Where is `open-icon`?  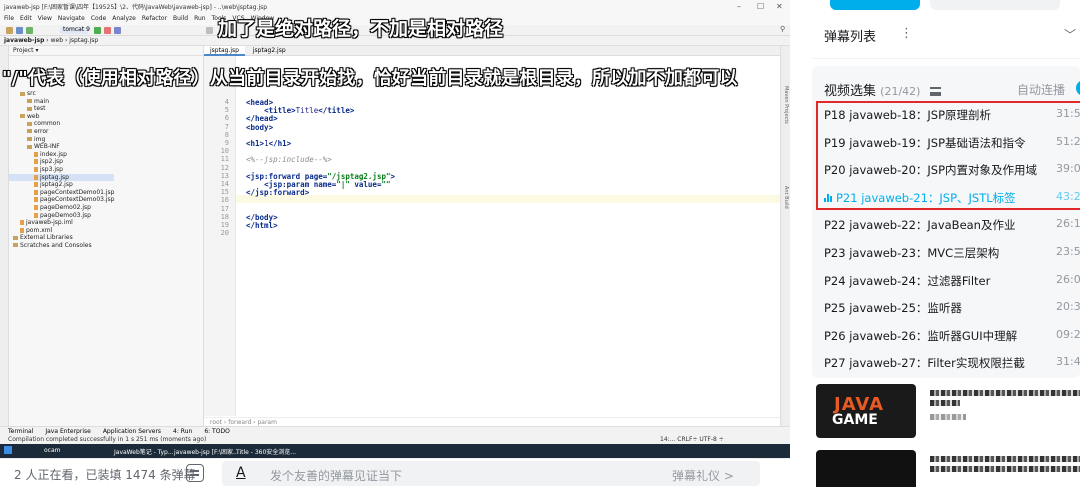 open-icon is located at coordinates (9, 30).